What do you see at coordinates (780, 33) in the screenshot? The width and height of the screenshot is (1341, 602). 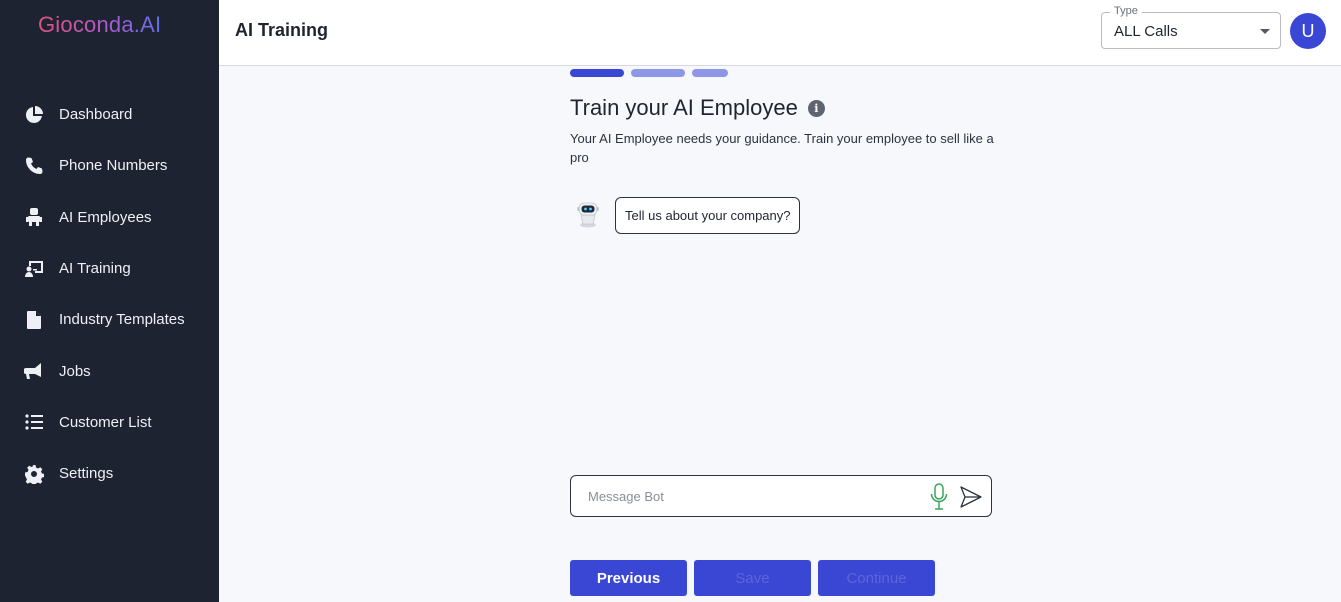 I see `top-bar: AI Training Type ALL Calls U` at bounding box center [780, 33].